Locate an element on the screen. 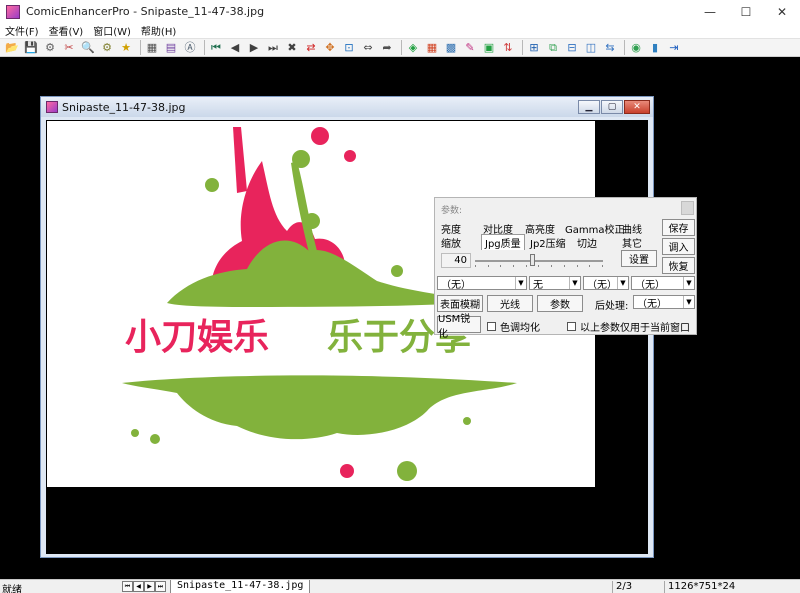 This screenshot has width=800, height=593. brush-icon: ✎ is located at coordinates (470, 48).